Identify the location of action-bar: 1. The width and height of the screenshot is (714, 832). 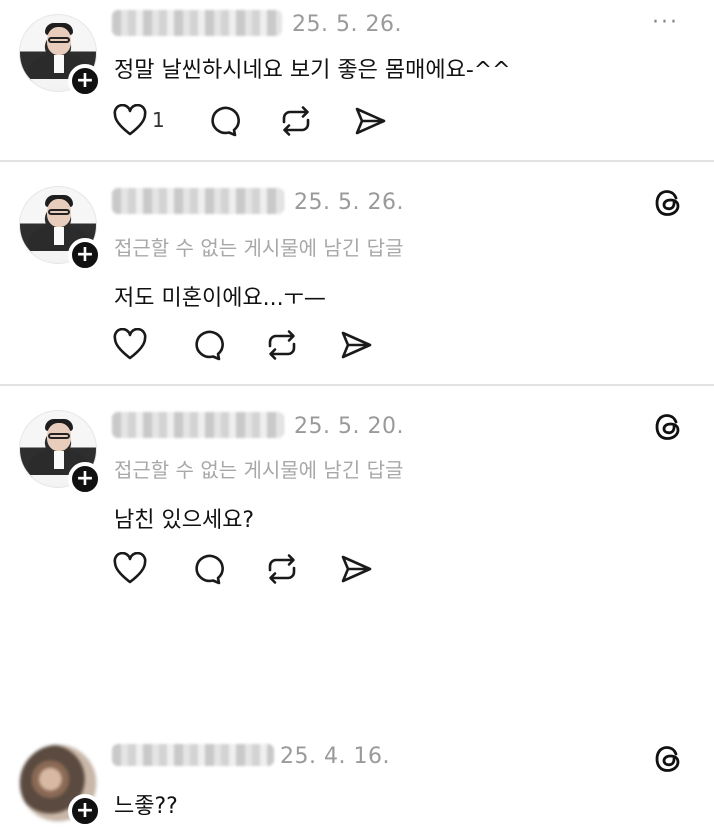
(262, 121).